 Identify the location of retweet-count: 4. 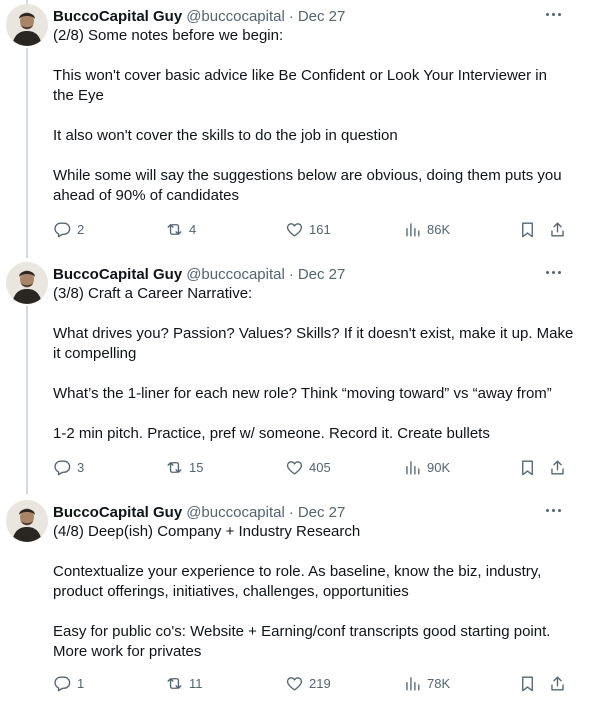
(193, 229).